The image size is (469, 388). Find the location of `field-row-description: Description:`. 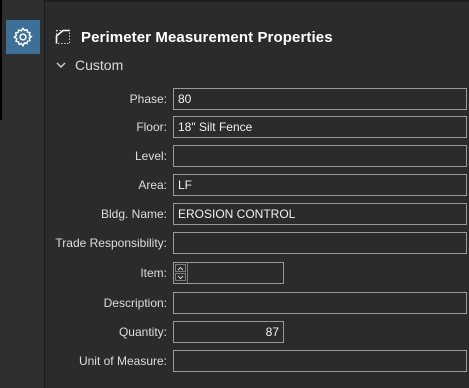

field-row-description: Description: is located at coordinates (257, 303).